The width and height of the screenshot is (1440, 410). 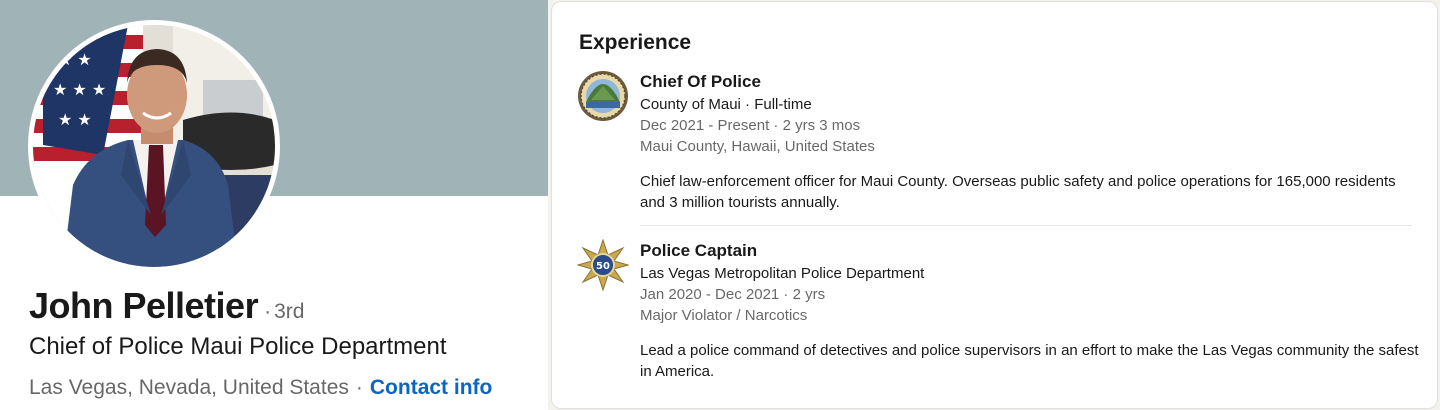 I want to click on name-row: John Pelletier · 3rd, so click(x=166, y=306).